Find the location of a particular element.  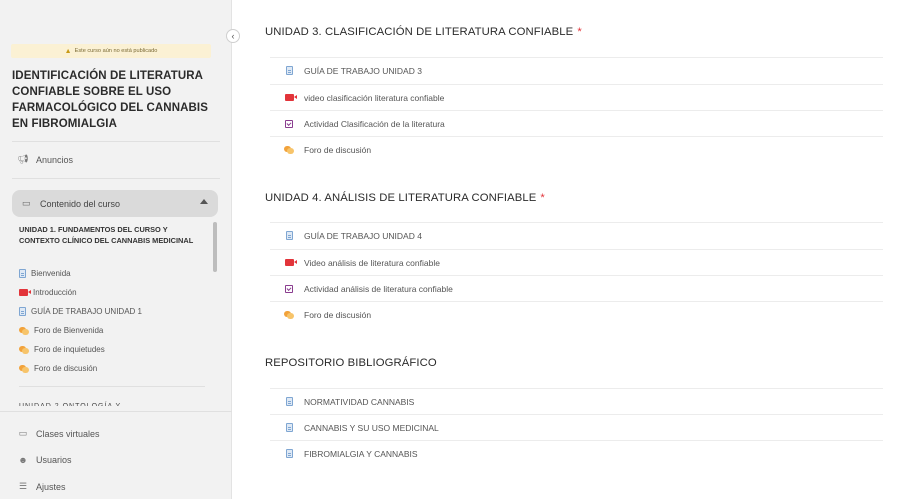

sidebar-subitem-label: Introducción is located at coordinates (55, 292).